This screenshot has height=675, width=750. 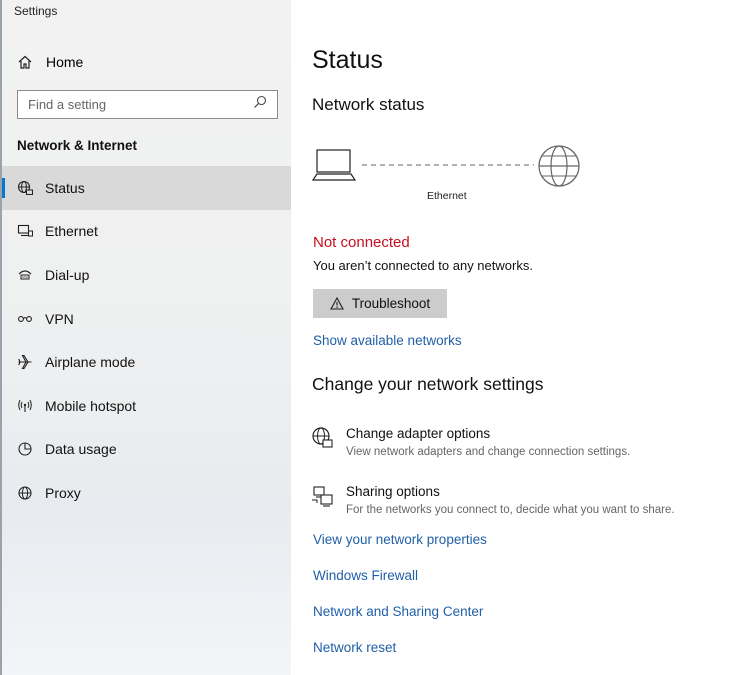 I want to click on search-box, so click(x=147, y=104).